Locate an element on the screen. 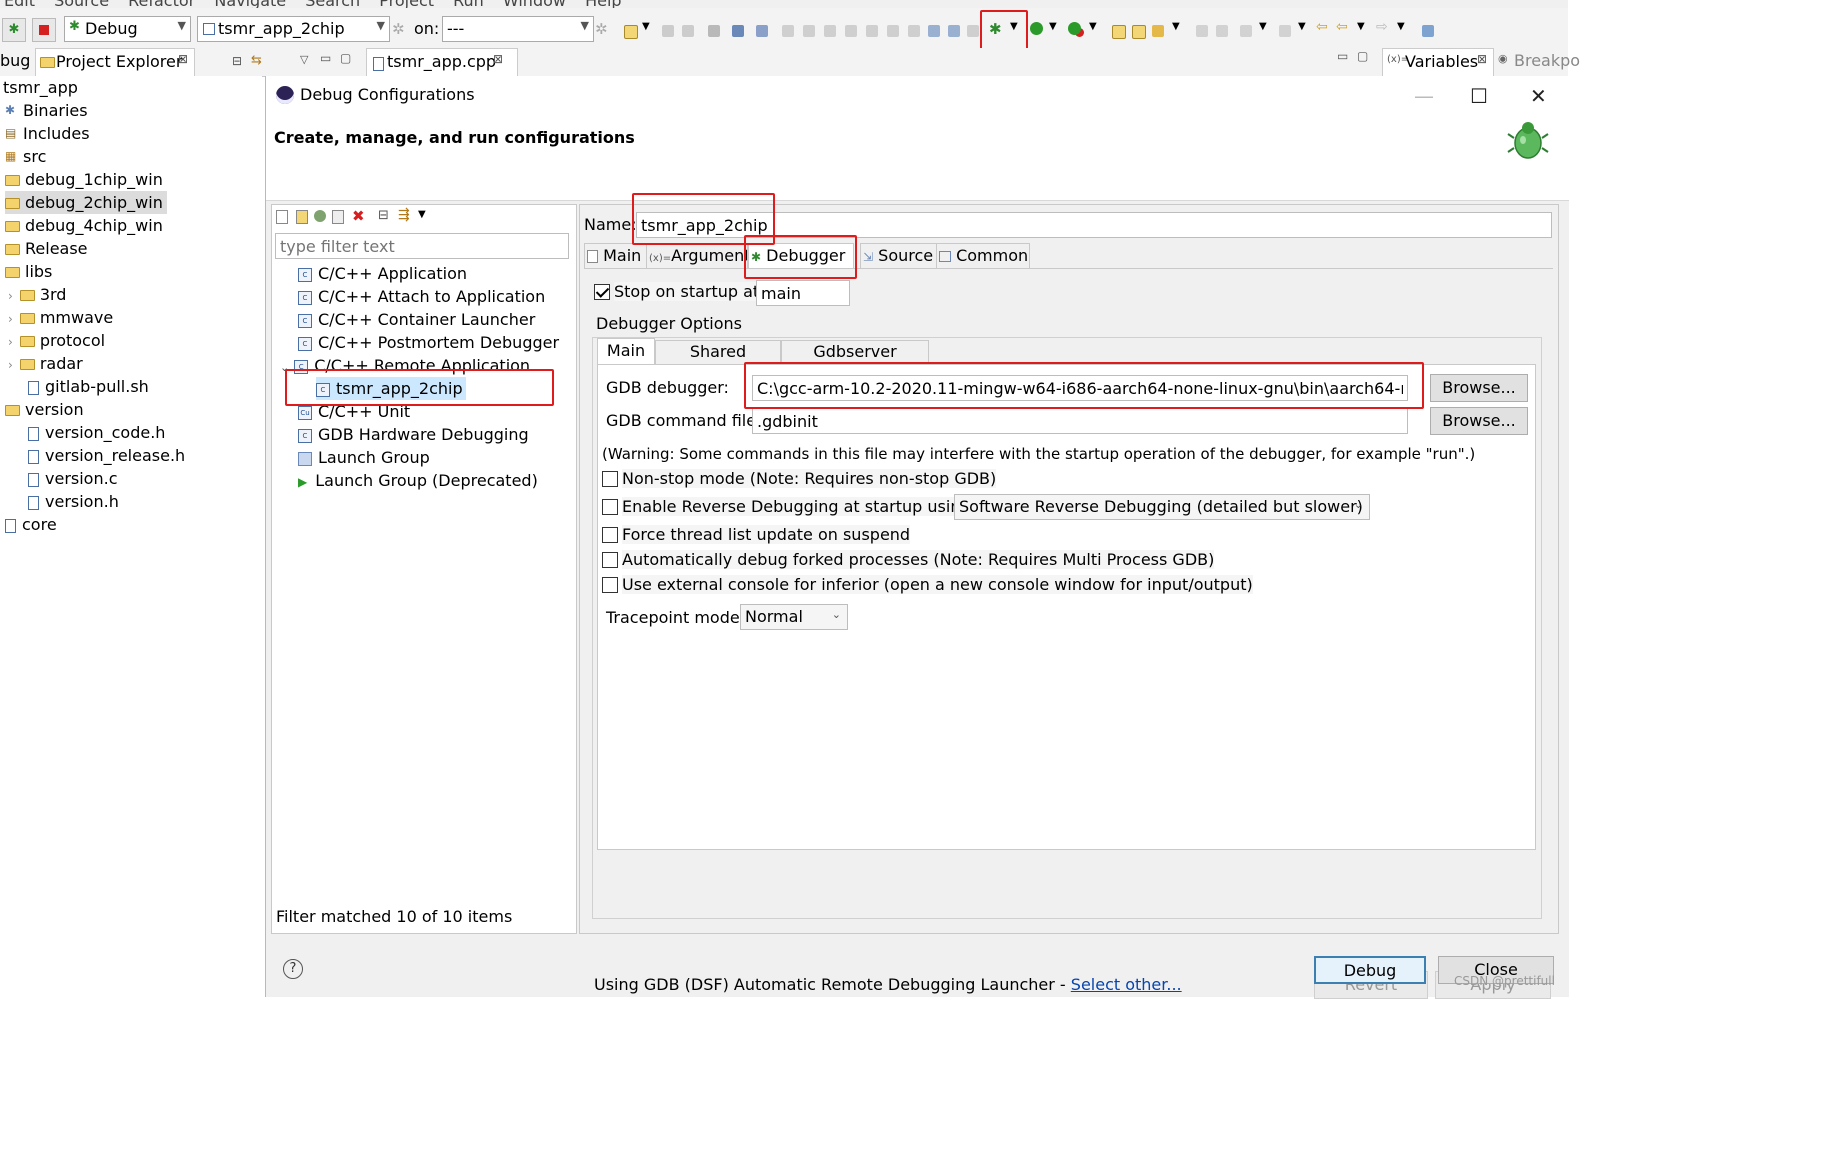 This screenshot has width=1833, height=1165. minimize-icon: ▭ is located at coordinates (1342, 56).